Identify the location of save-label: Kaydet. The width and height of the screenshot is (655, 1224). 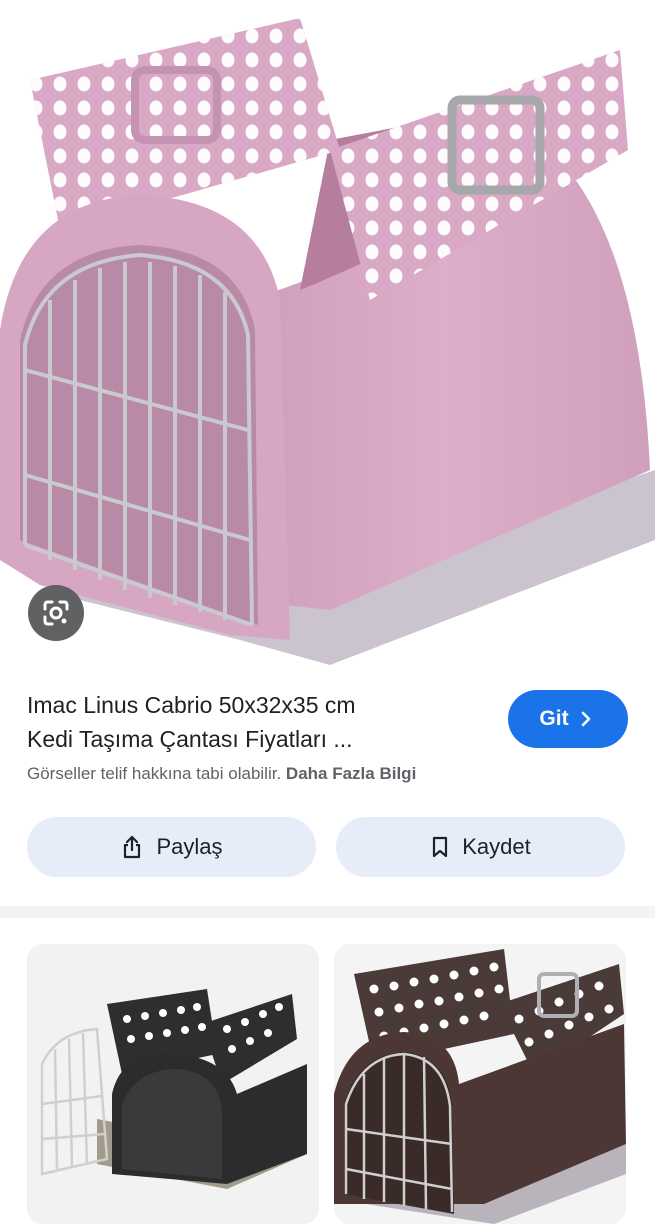
(496, 846).